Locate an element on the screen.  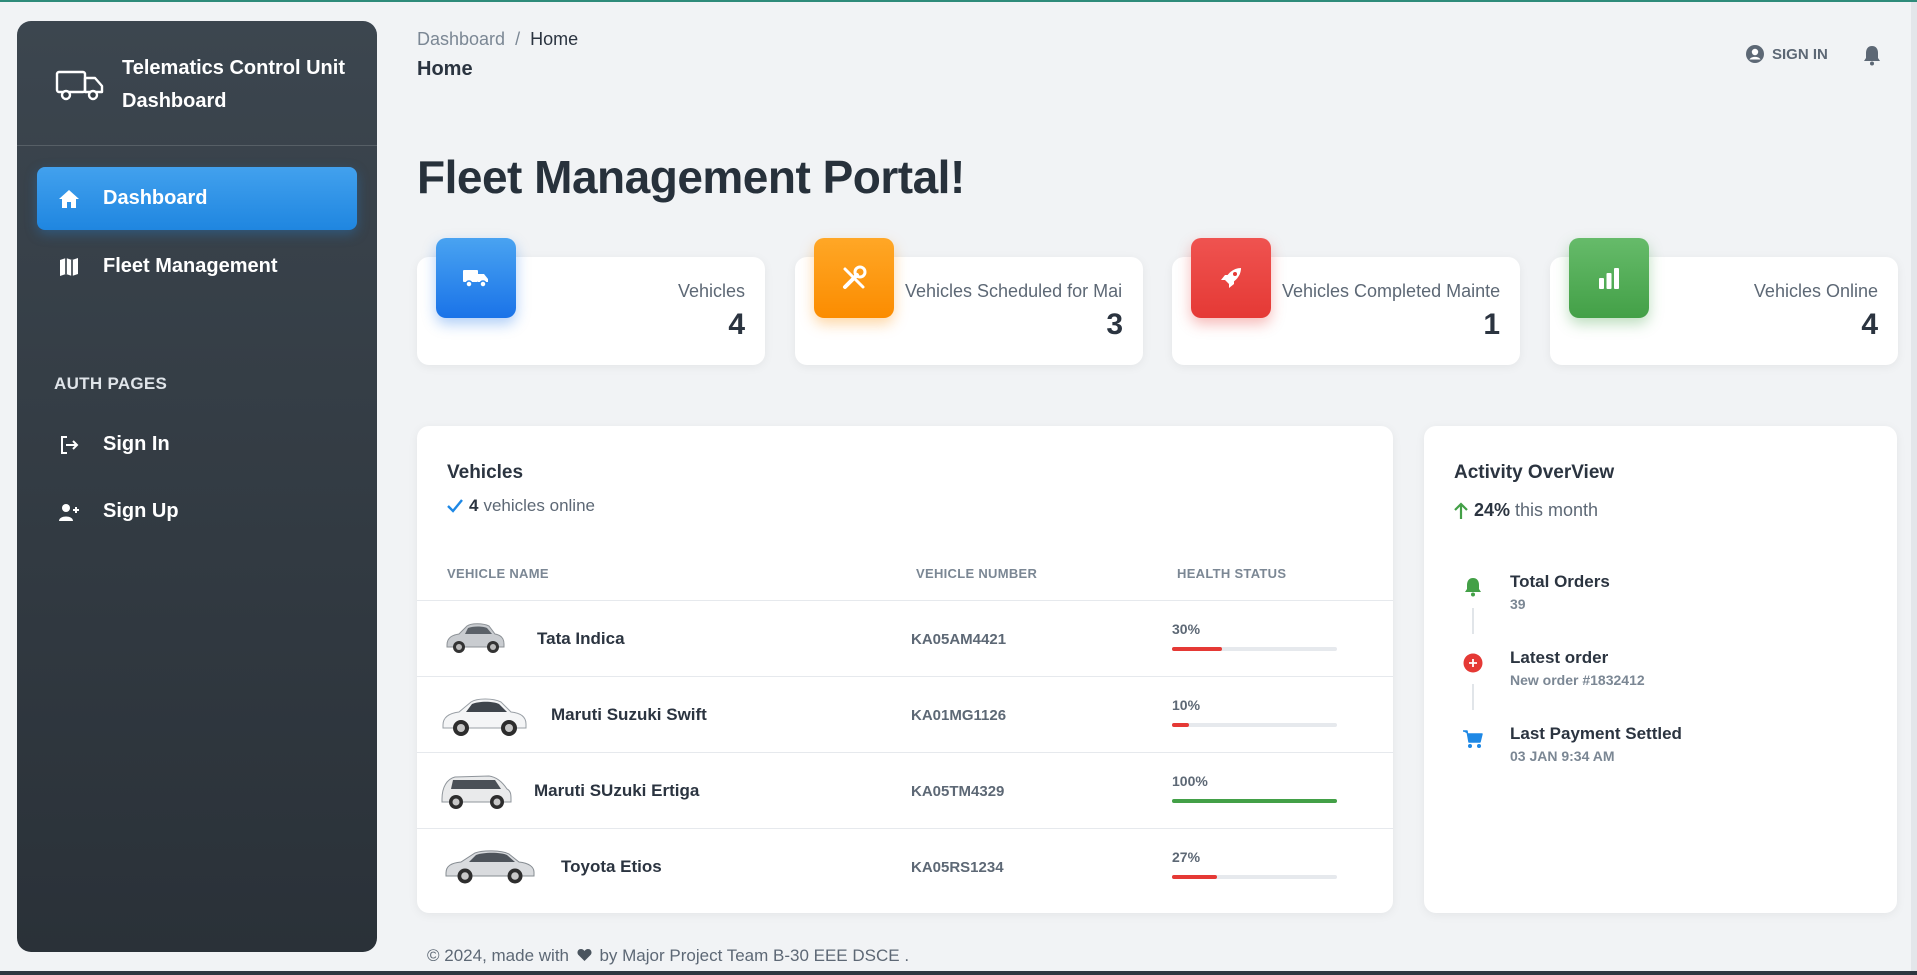
tools-icon is located at coordinates (854, 278).